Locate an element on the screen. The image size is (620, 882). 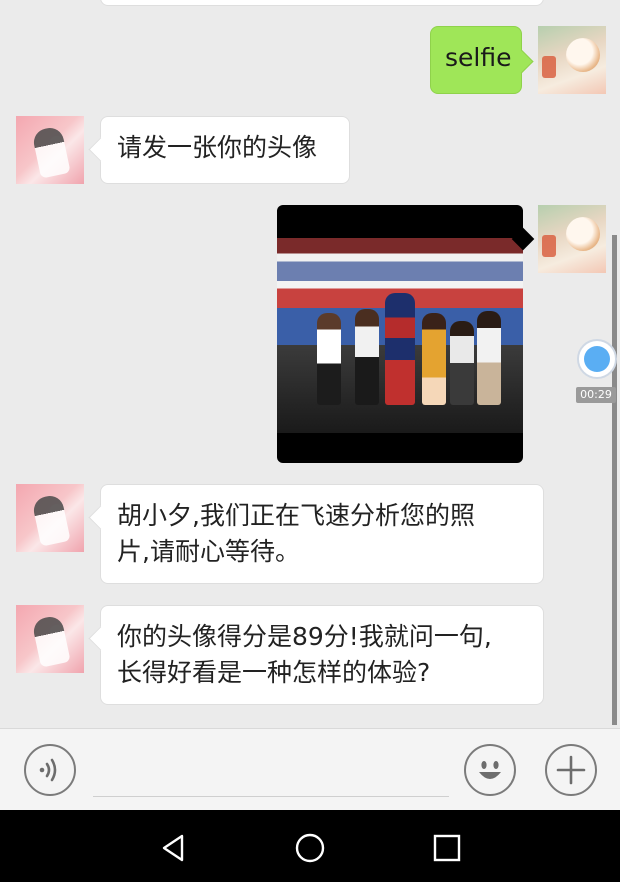
voice-wave-icon is located at coordinates (48, 770).